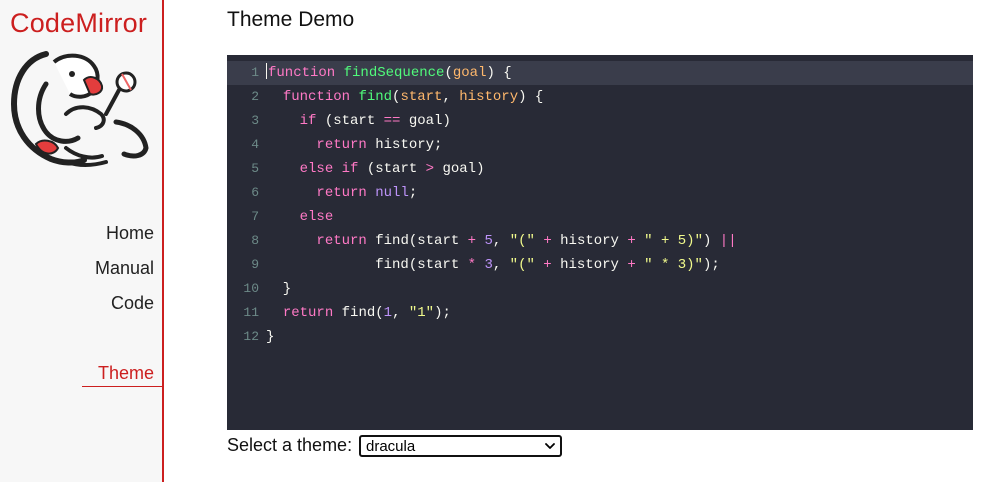 The width and height of the screenshot is (1007, 482). Describe the element at coordinates (600, 193) in the screenshot. I see `code-line: 6 return null;` at that location.